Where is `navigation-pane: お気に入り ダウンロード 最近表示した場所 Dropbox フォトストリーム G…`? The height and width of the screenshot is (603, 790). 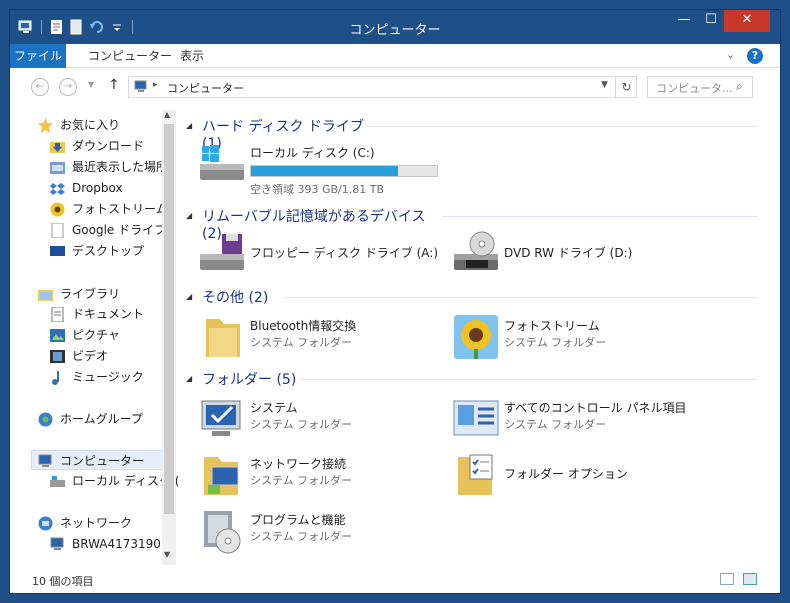 navigation-pane: お気に入り ダウンロード 最近表示した場所 Dropbox フォトストリーム G… is located at coordinates (99, 335).